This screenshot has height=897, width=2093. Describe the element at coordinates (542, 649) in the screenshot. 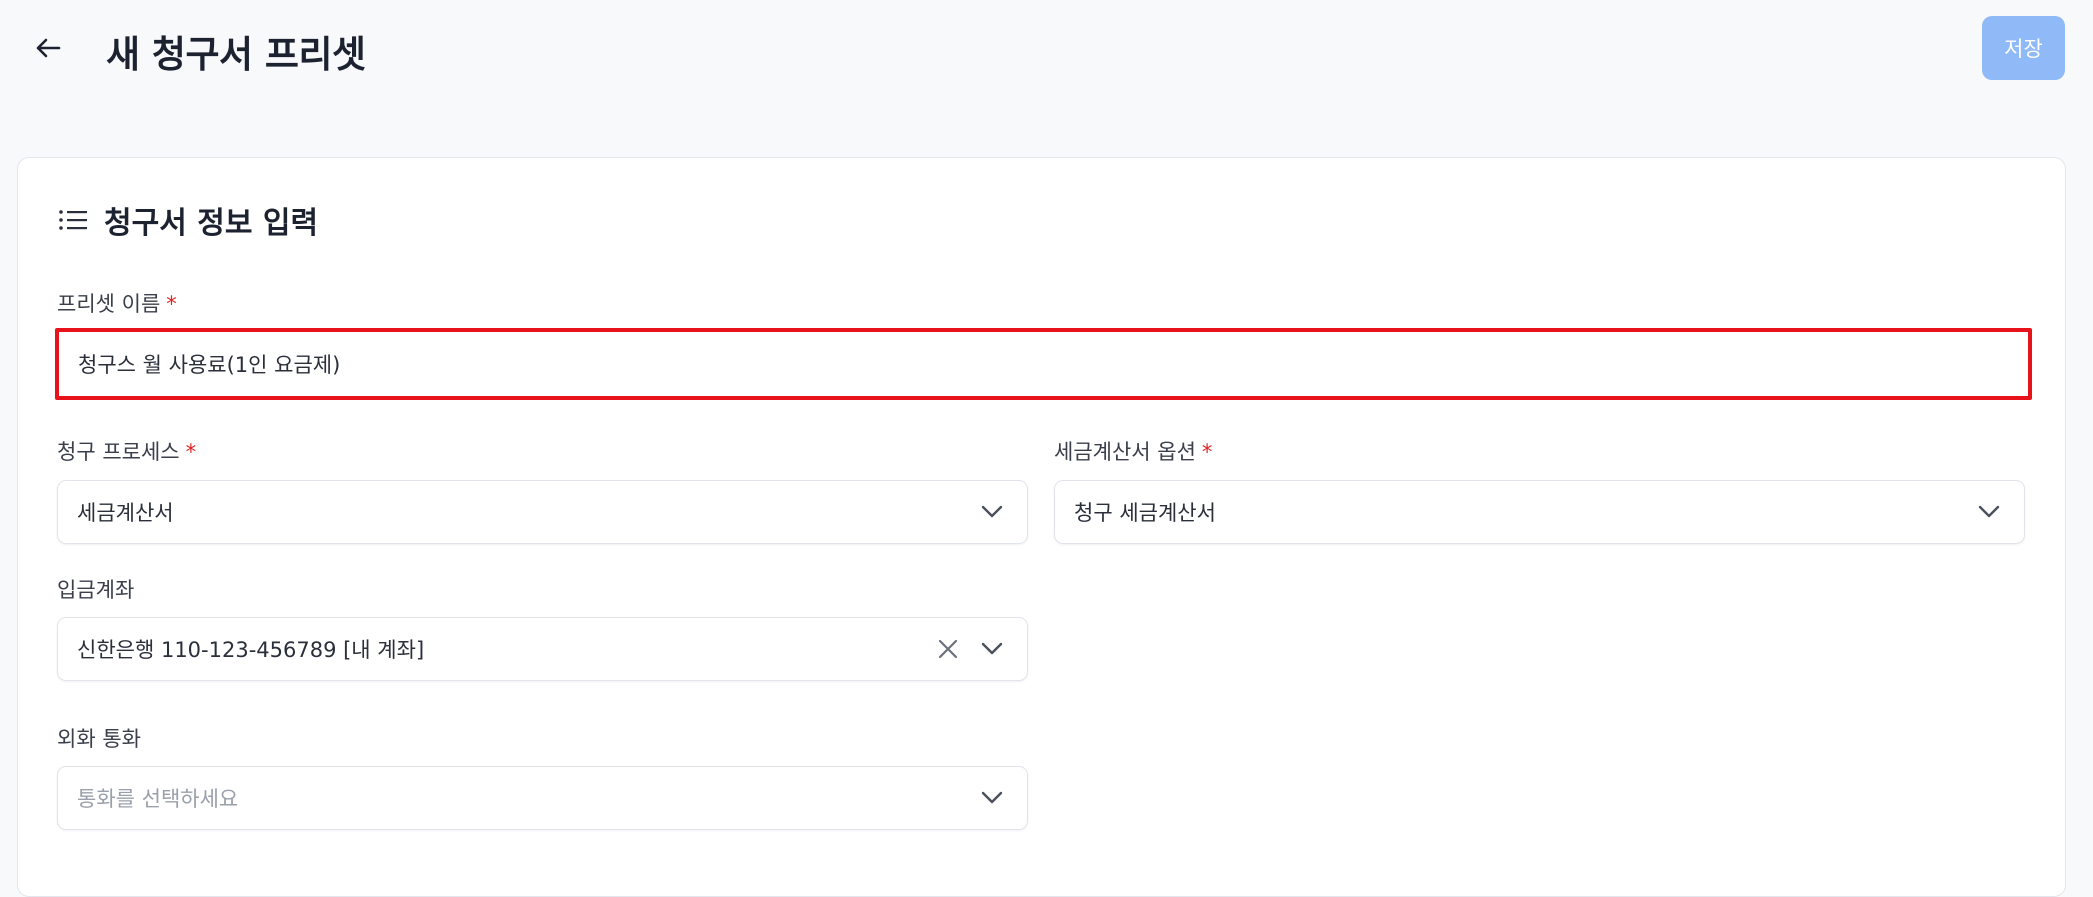

I see `deposit-account-select: 신한은행 110-123-456789 [내 계좌]` at that location.